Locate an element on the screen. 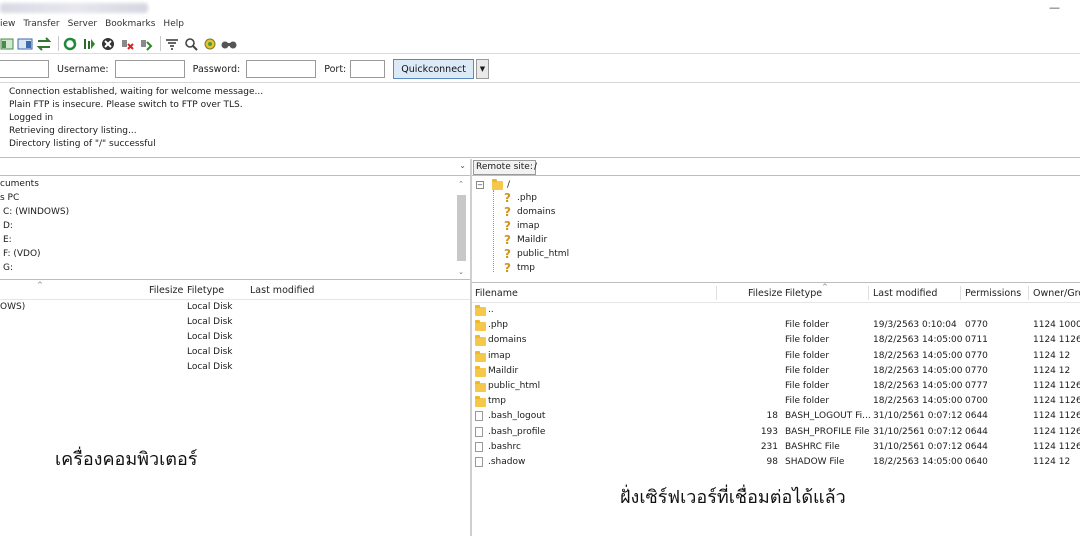  scroll-thumb is located at coordinates (461, 228).